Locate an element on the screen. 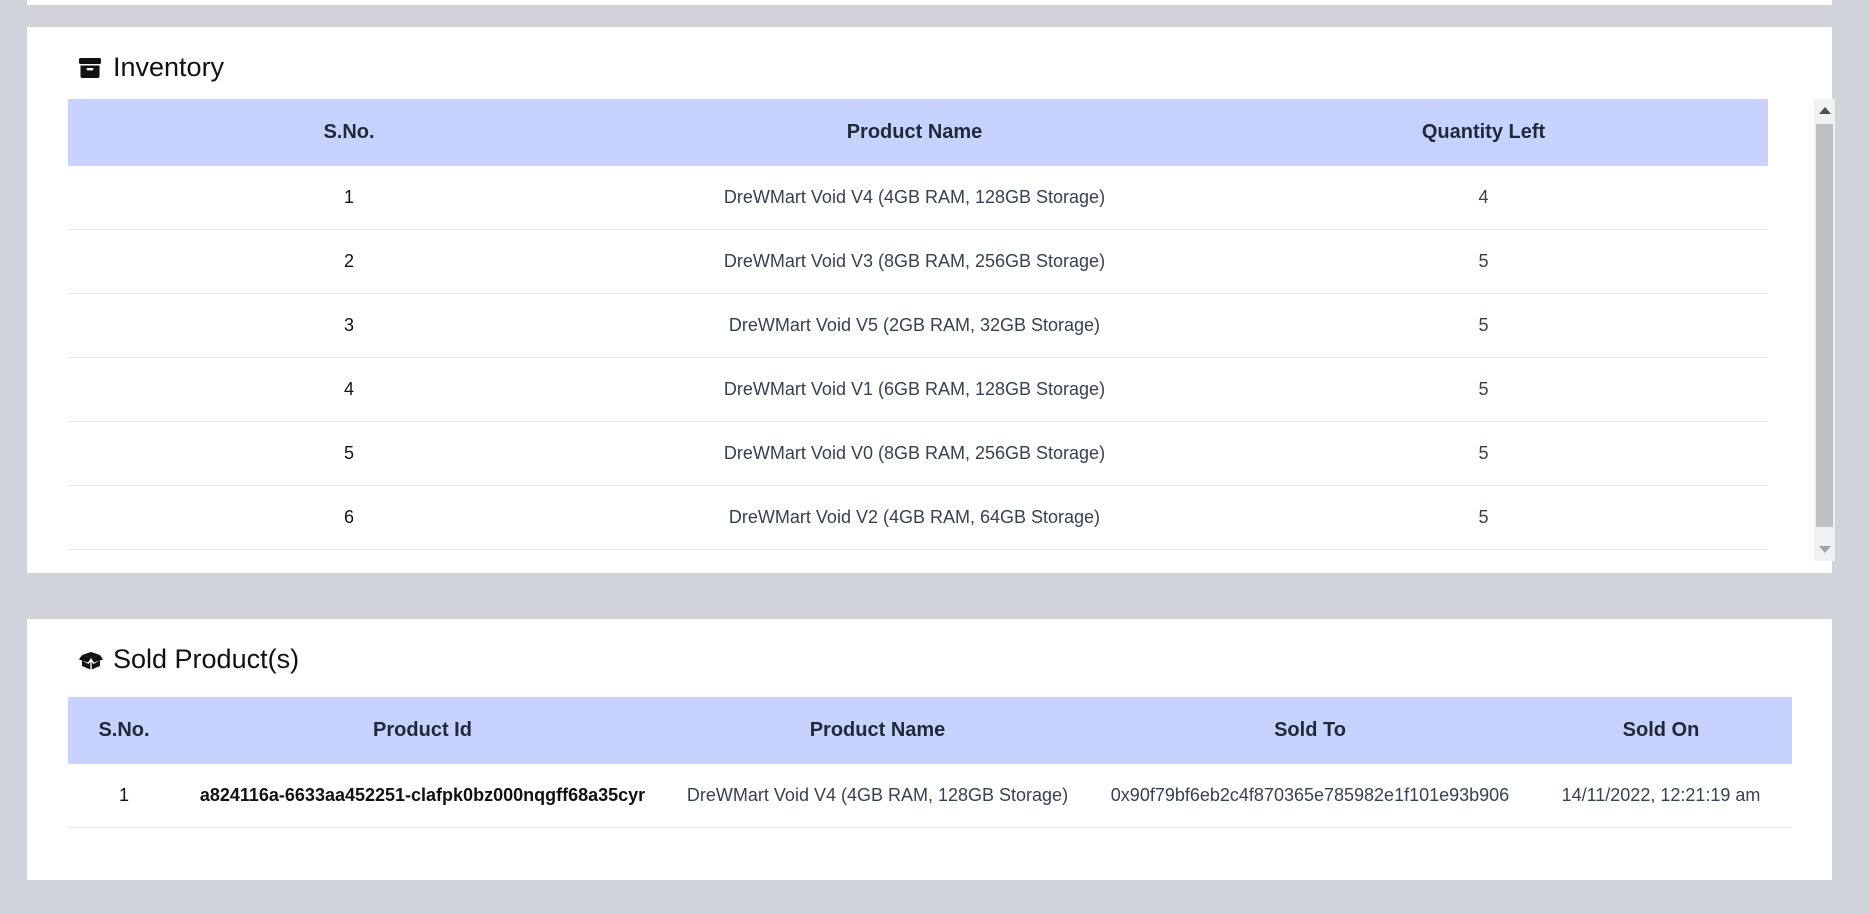 The image size is (1870, 914). inventory-title: Inventory is located at coordinates (151, 67).